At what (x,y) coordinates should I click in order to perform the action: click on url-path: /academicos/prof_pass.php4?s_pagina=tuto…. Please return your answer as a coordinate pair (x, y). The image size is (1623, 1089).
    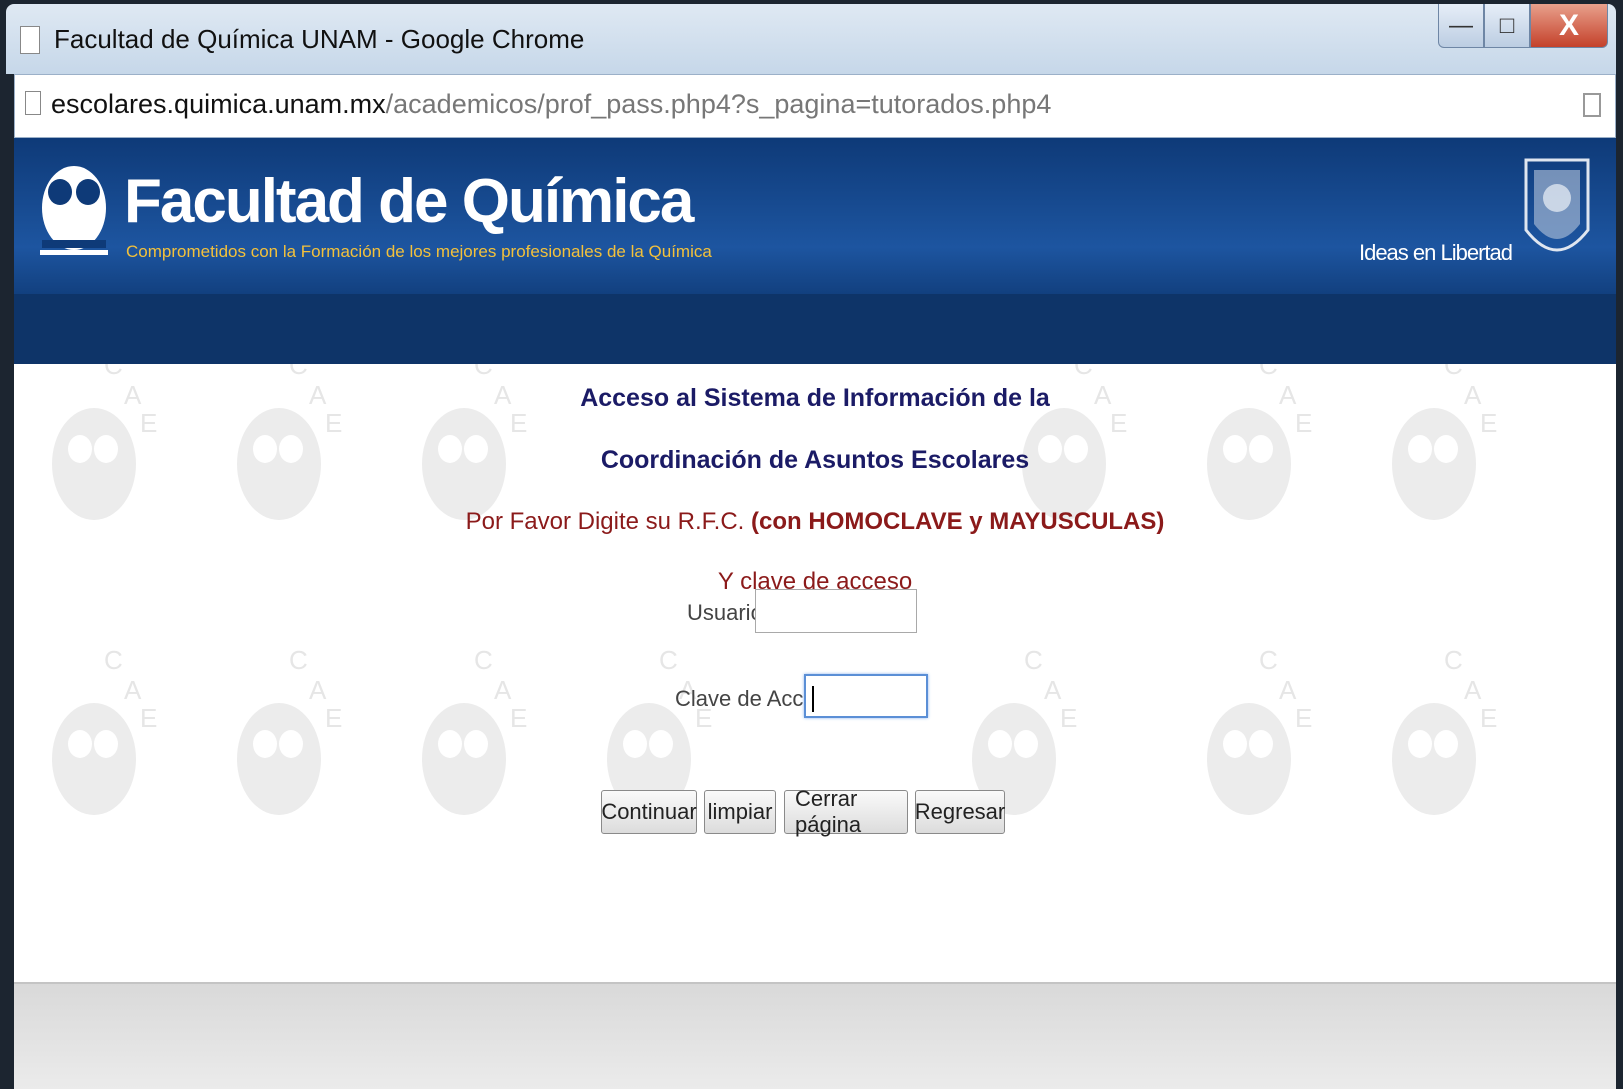
    Looking at the image, I should click on (718, 104).